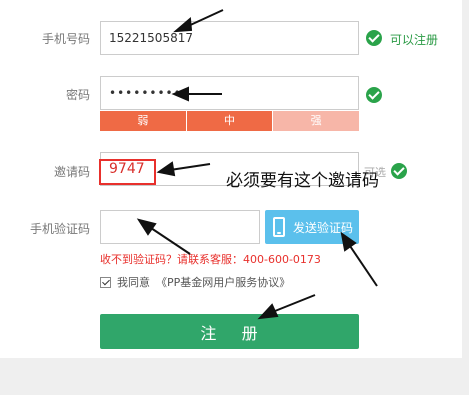 The image size is (469, 395). Describe the element at coordinates (133, 282) in the screenshot. I see `agree-text: 我同意` at that location.